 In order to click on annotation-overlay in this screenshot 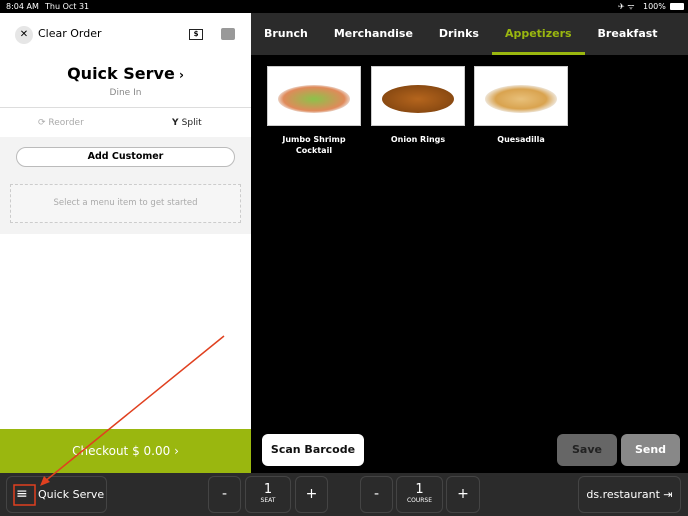, I will do `click(119, 420)`.